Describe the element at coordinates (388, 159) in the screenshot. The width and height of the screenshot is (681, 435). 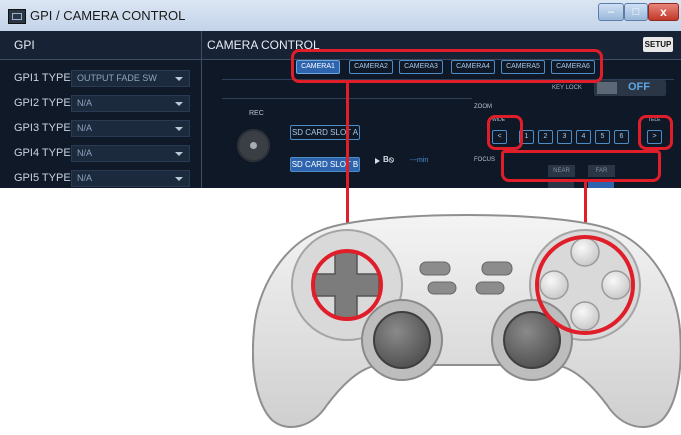
I see `sd-card-icon: B⦸` at that location.